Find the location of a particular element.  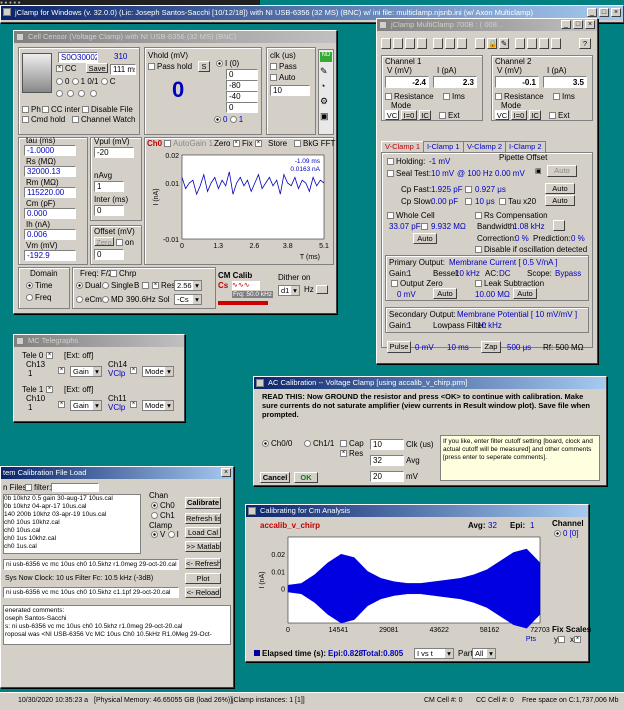

wc-auto-button: Auto is located at coordinates (425, 238).